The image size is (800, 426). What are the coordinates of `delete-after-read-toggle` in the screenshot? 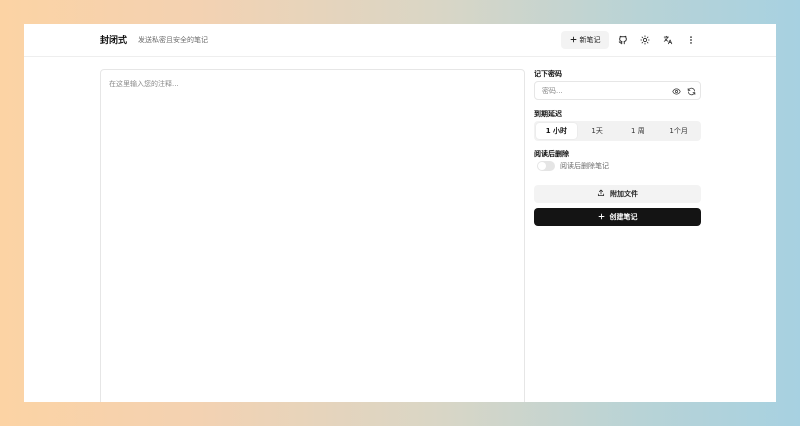 It's located at (546, 166).